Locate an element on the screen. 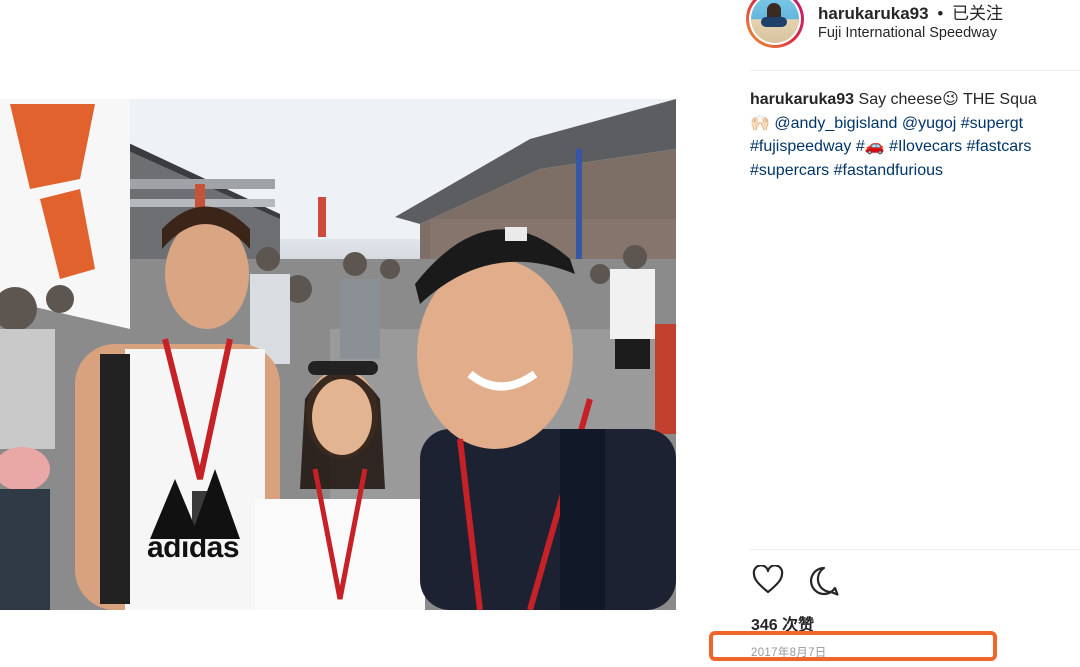  avatar is located at coordinates (775, 24).